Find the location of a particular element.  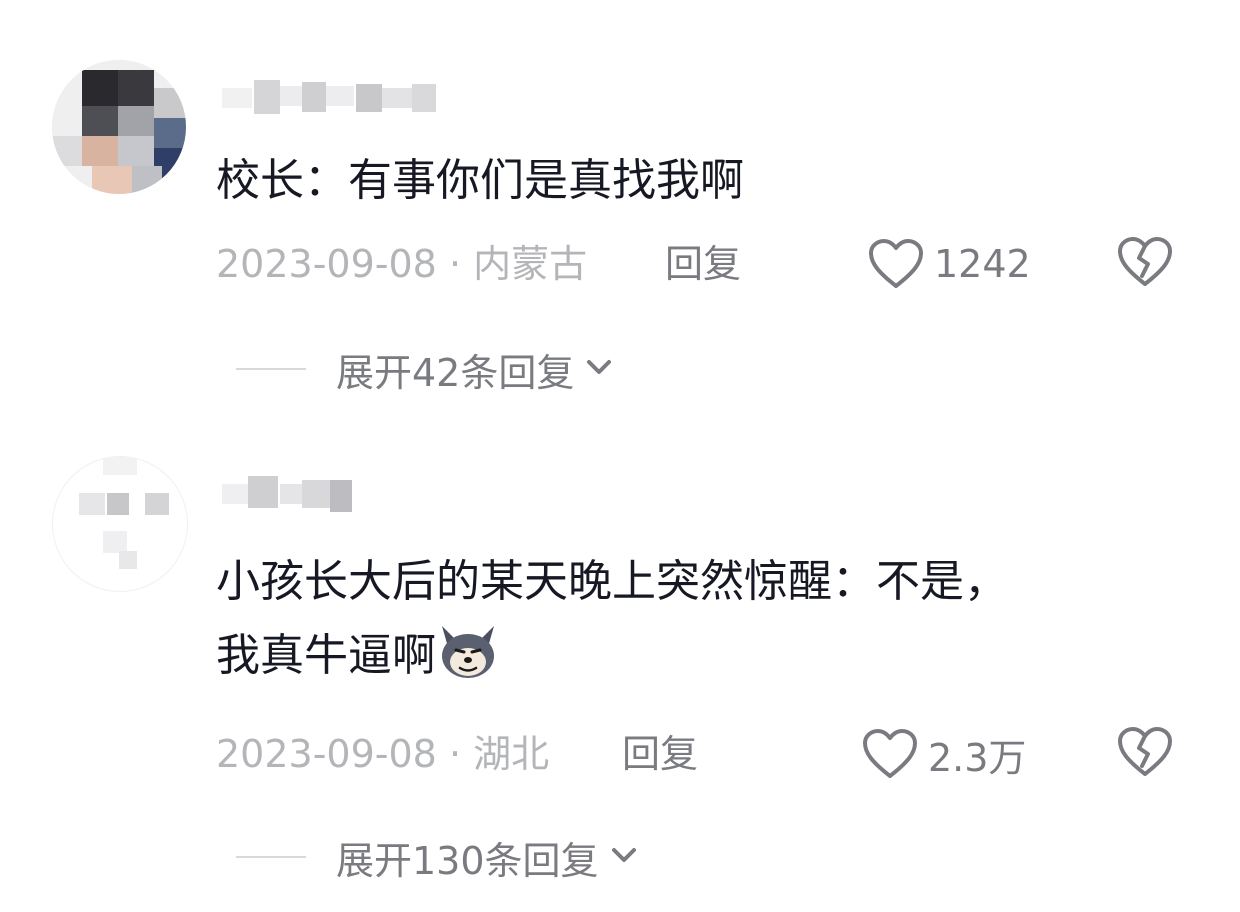

expand-replies-label: 展开42条回复 is located at coordinates (455, 372).